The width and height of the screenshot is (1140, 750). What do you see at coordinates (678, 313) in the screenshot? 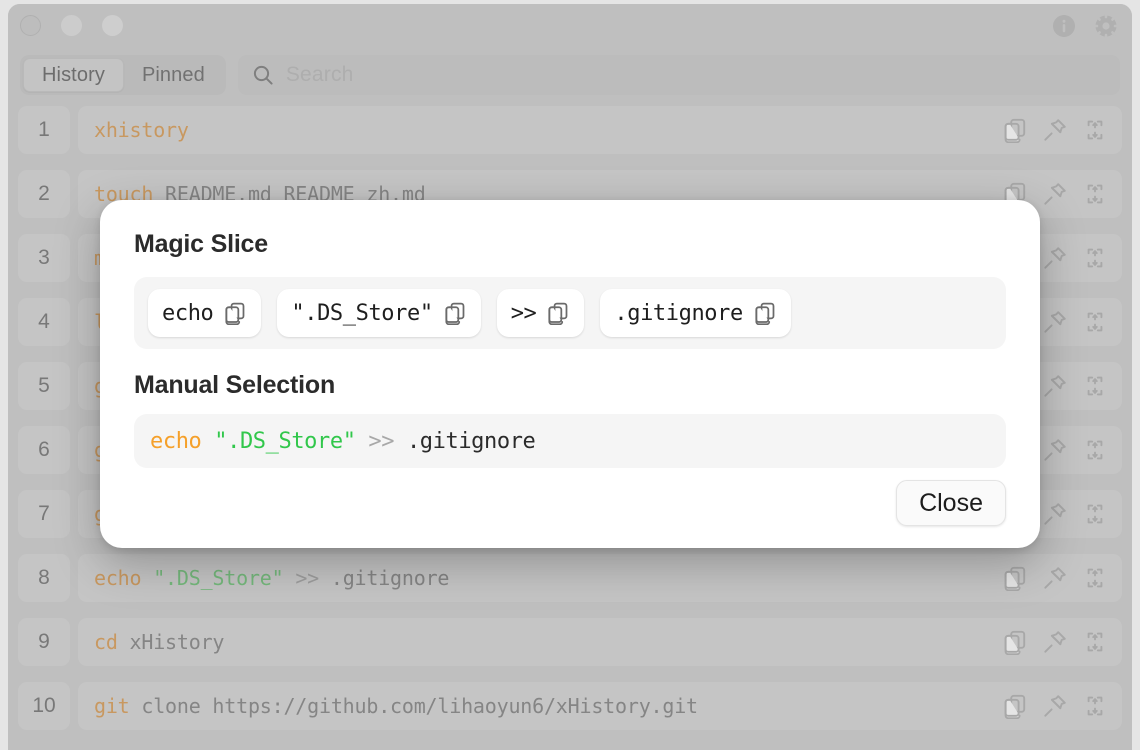
I see `slice-chip-label: .gitignore` at bounding box center [678, 313].